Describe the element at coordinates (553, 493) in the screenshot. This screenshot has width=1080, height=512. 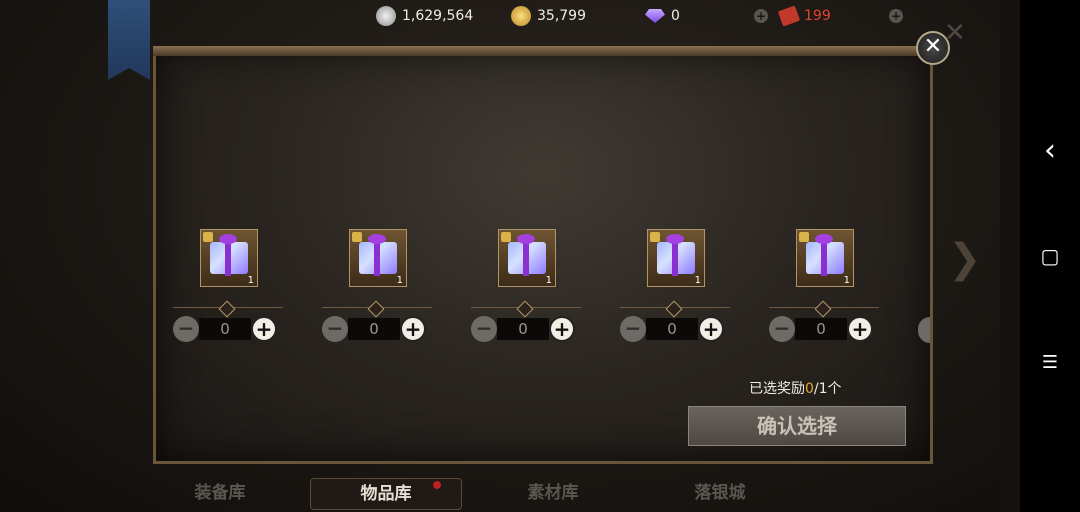
I see `tab-materials: 素材库` at that location.